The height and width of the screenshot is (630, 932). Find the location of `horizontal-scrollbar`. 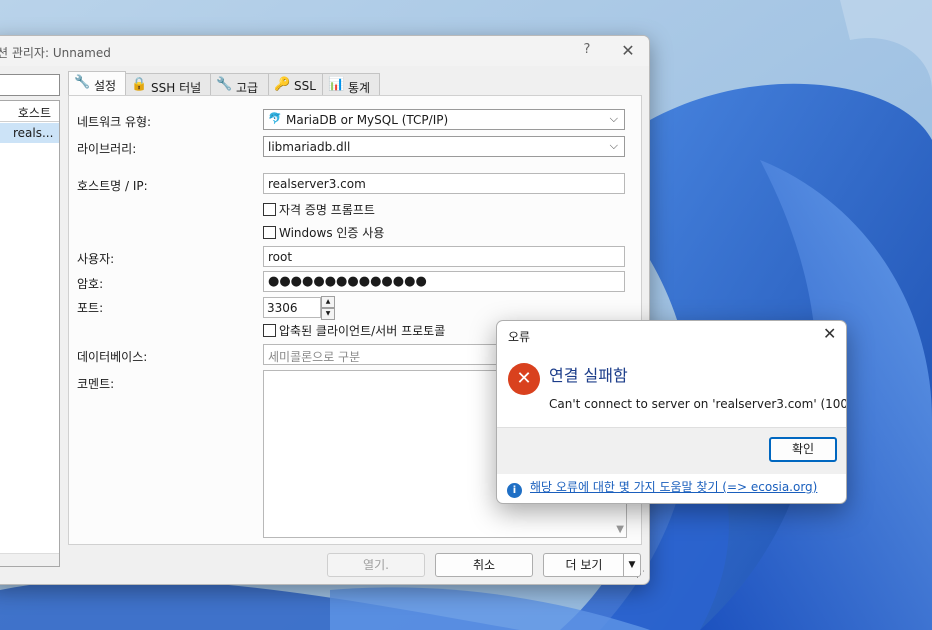

horizontal-scrollbar is located at coordinates (29, 559).